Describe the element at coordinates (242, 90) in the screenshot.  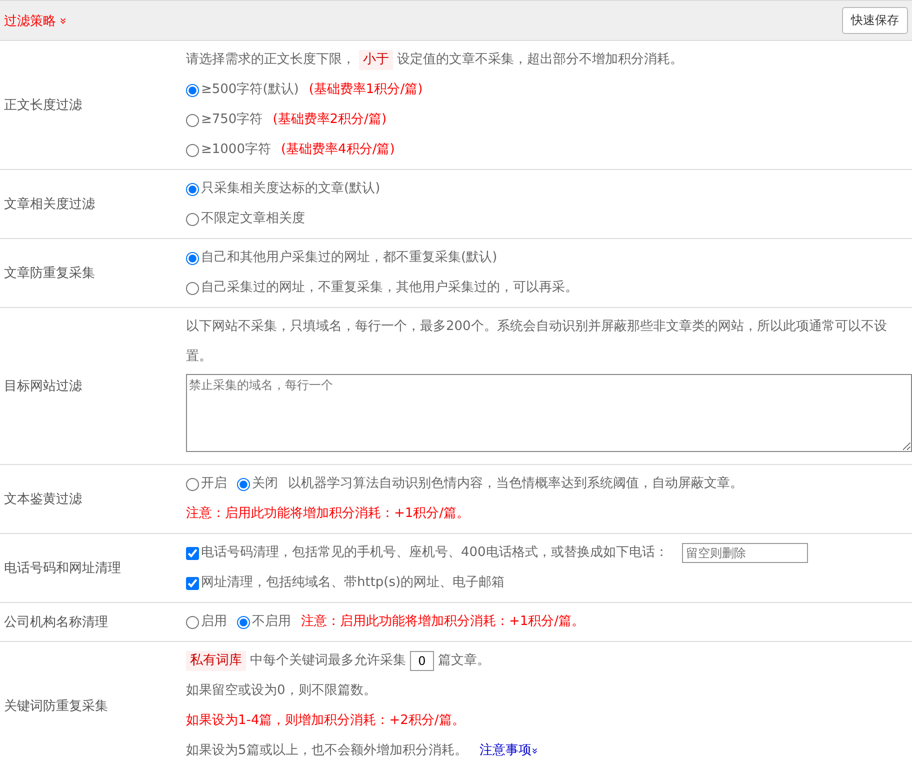
I see `radio-option: ≥500字符(默认)` at that location.